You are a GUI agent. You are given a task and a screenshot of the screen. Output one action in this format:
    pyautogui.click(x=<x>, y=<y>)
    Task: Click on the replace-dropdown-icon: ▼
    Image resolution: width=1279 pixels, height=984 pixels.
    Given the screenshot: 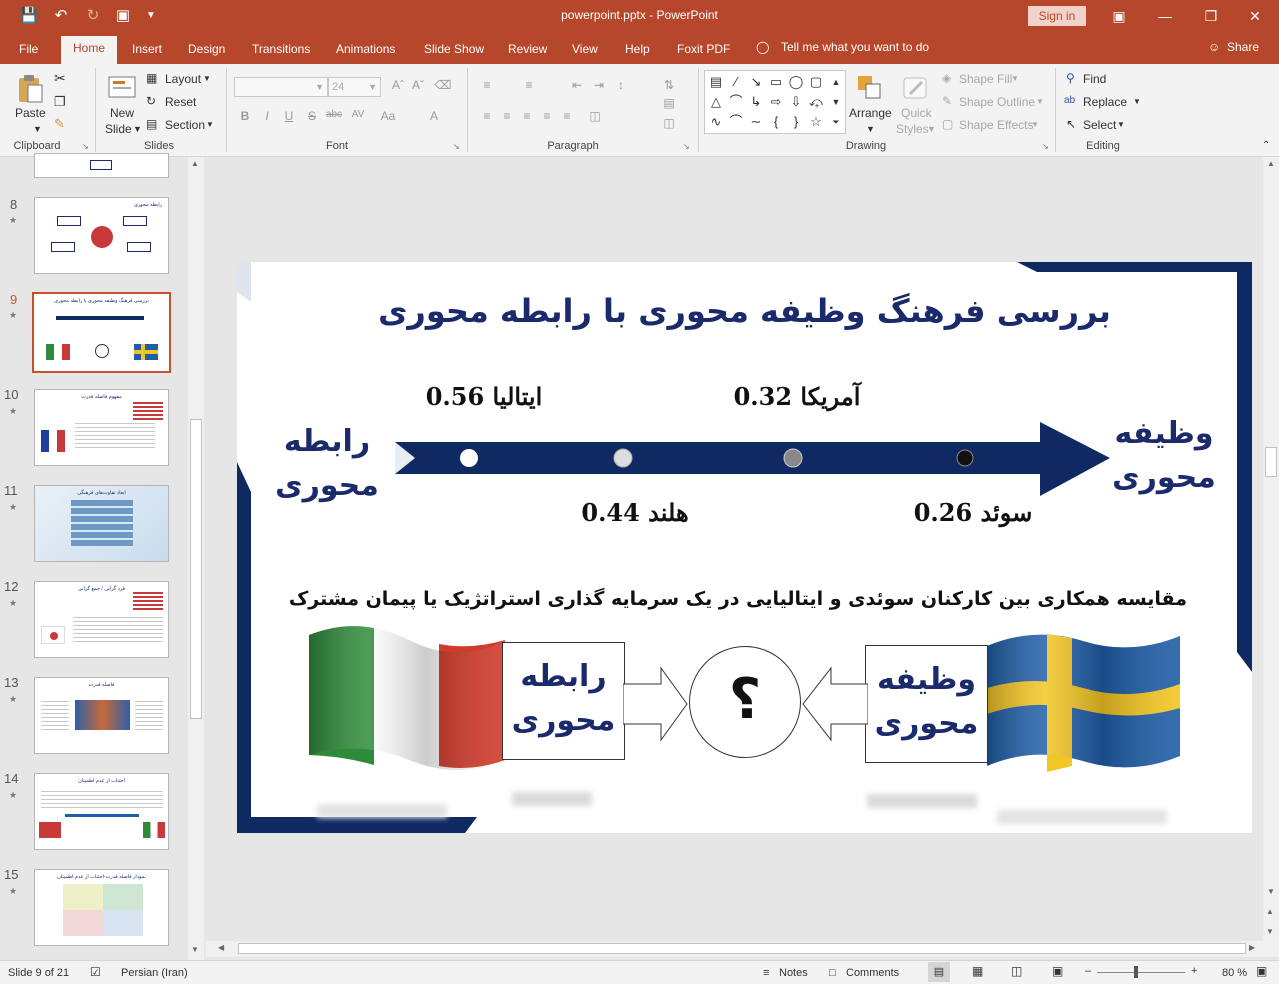 What is the action you would take?
    pyautogui.click(x=1137, y=101)
    